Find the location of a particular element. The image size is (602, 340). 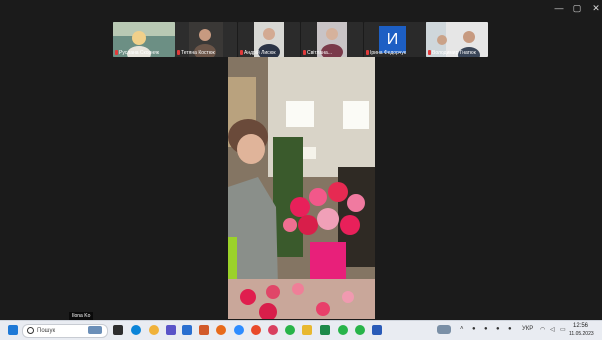

task-view-icon is located at coordinates (118, 330).